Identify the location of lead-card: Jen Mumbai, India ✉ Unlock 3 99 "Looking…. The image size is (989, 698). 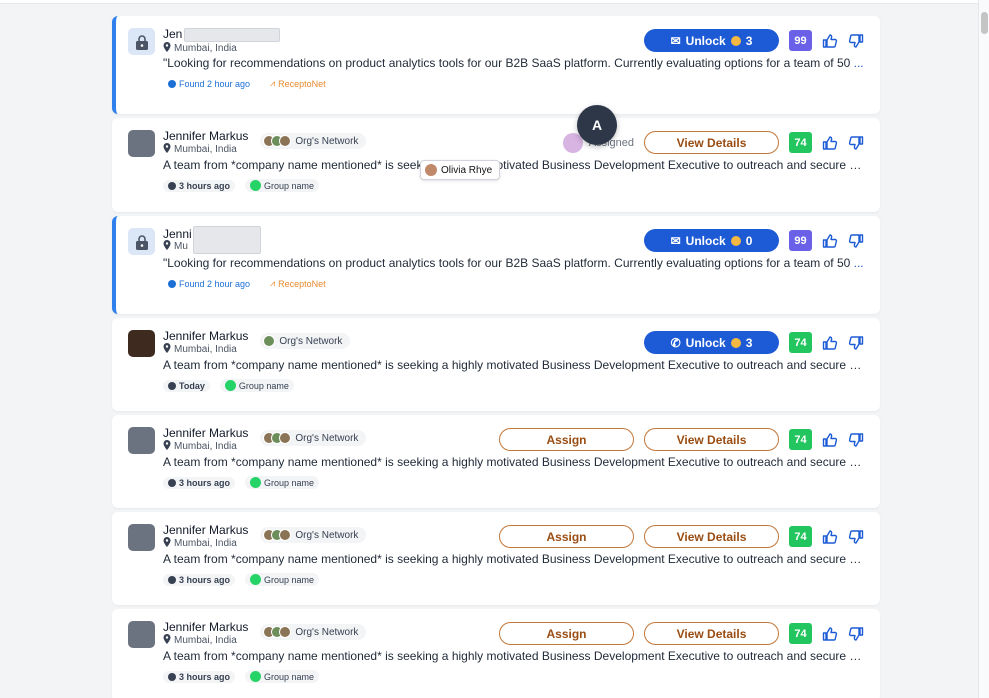
(496, 65).